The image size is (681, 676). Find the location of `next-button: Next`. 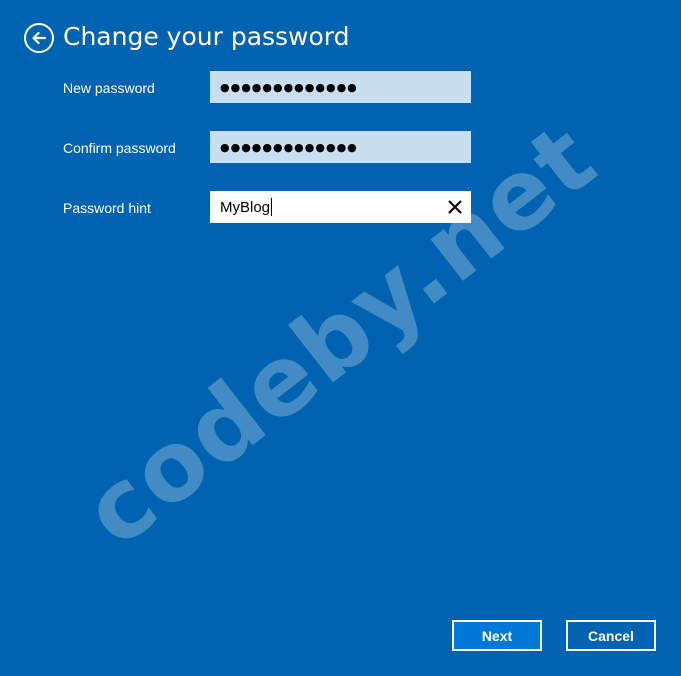

next-button: Next is located at coordinates (497, 635).